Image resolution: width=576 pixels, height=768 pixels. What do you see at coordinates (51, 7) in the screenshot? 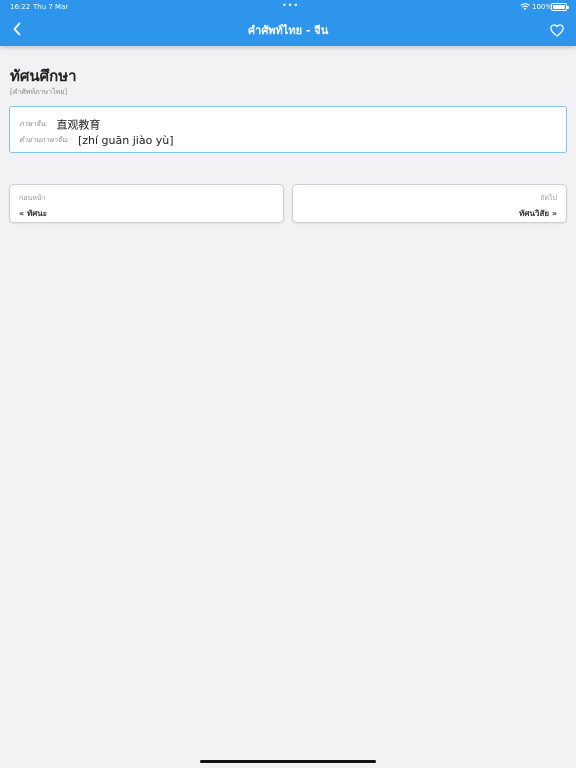
I see `status-date: Thu 7 Mar` at bounding box center [51, 7].